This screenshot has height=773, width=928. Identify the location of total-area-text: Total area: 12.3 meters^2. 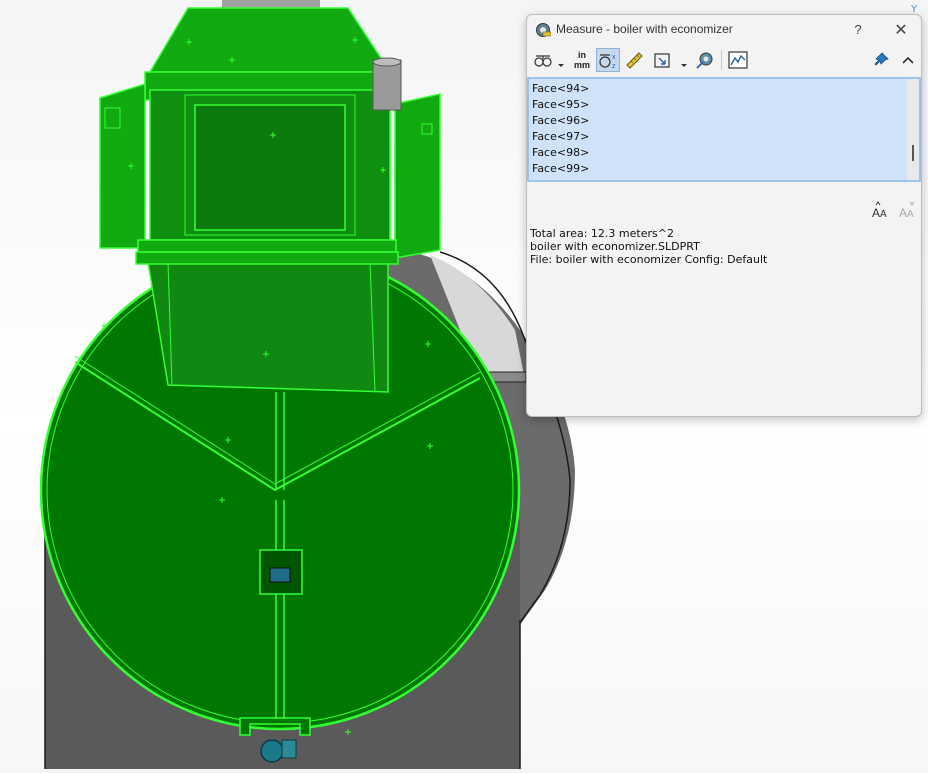
(602, 233).